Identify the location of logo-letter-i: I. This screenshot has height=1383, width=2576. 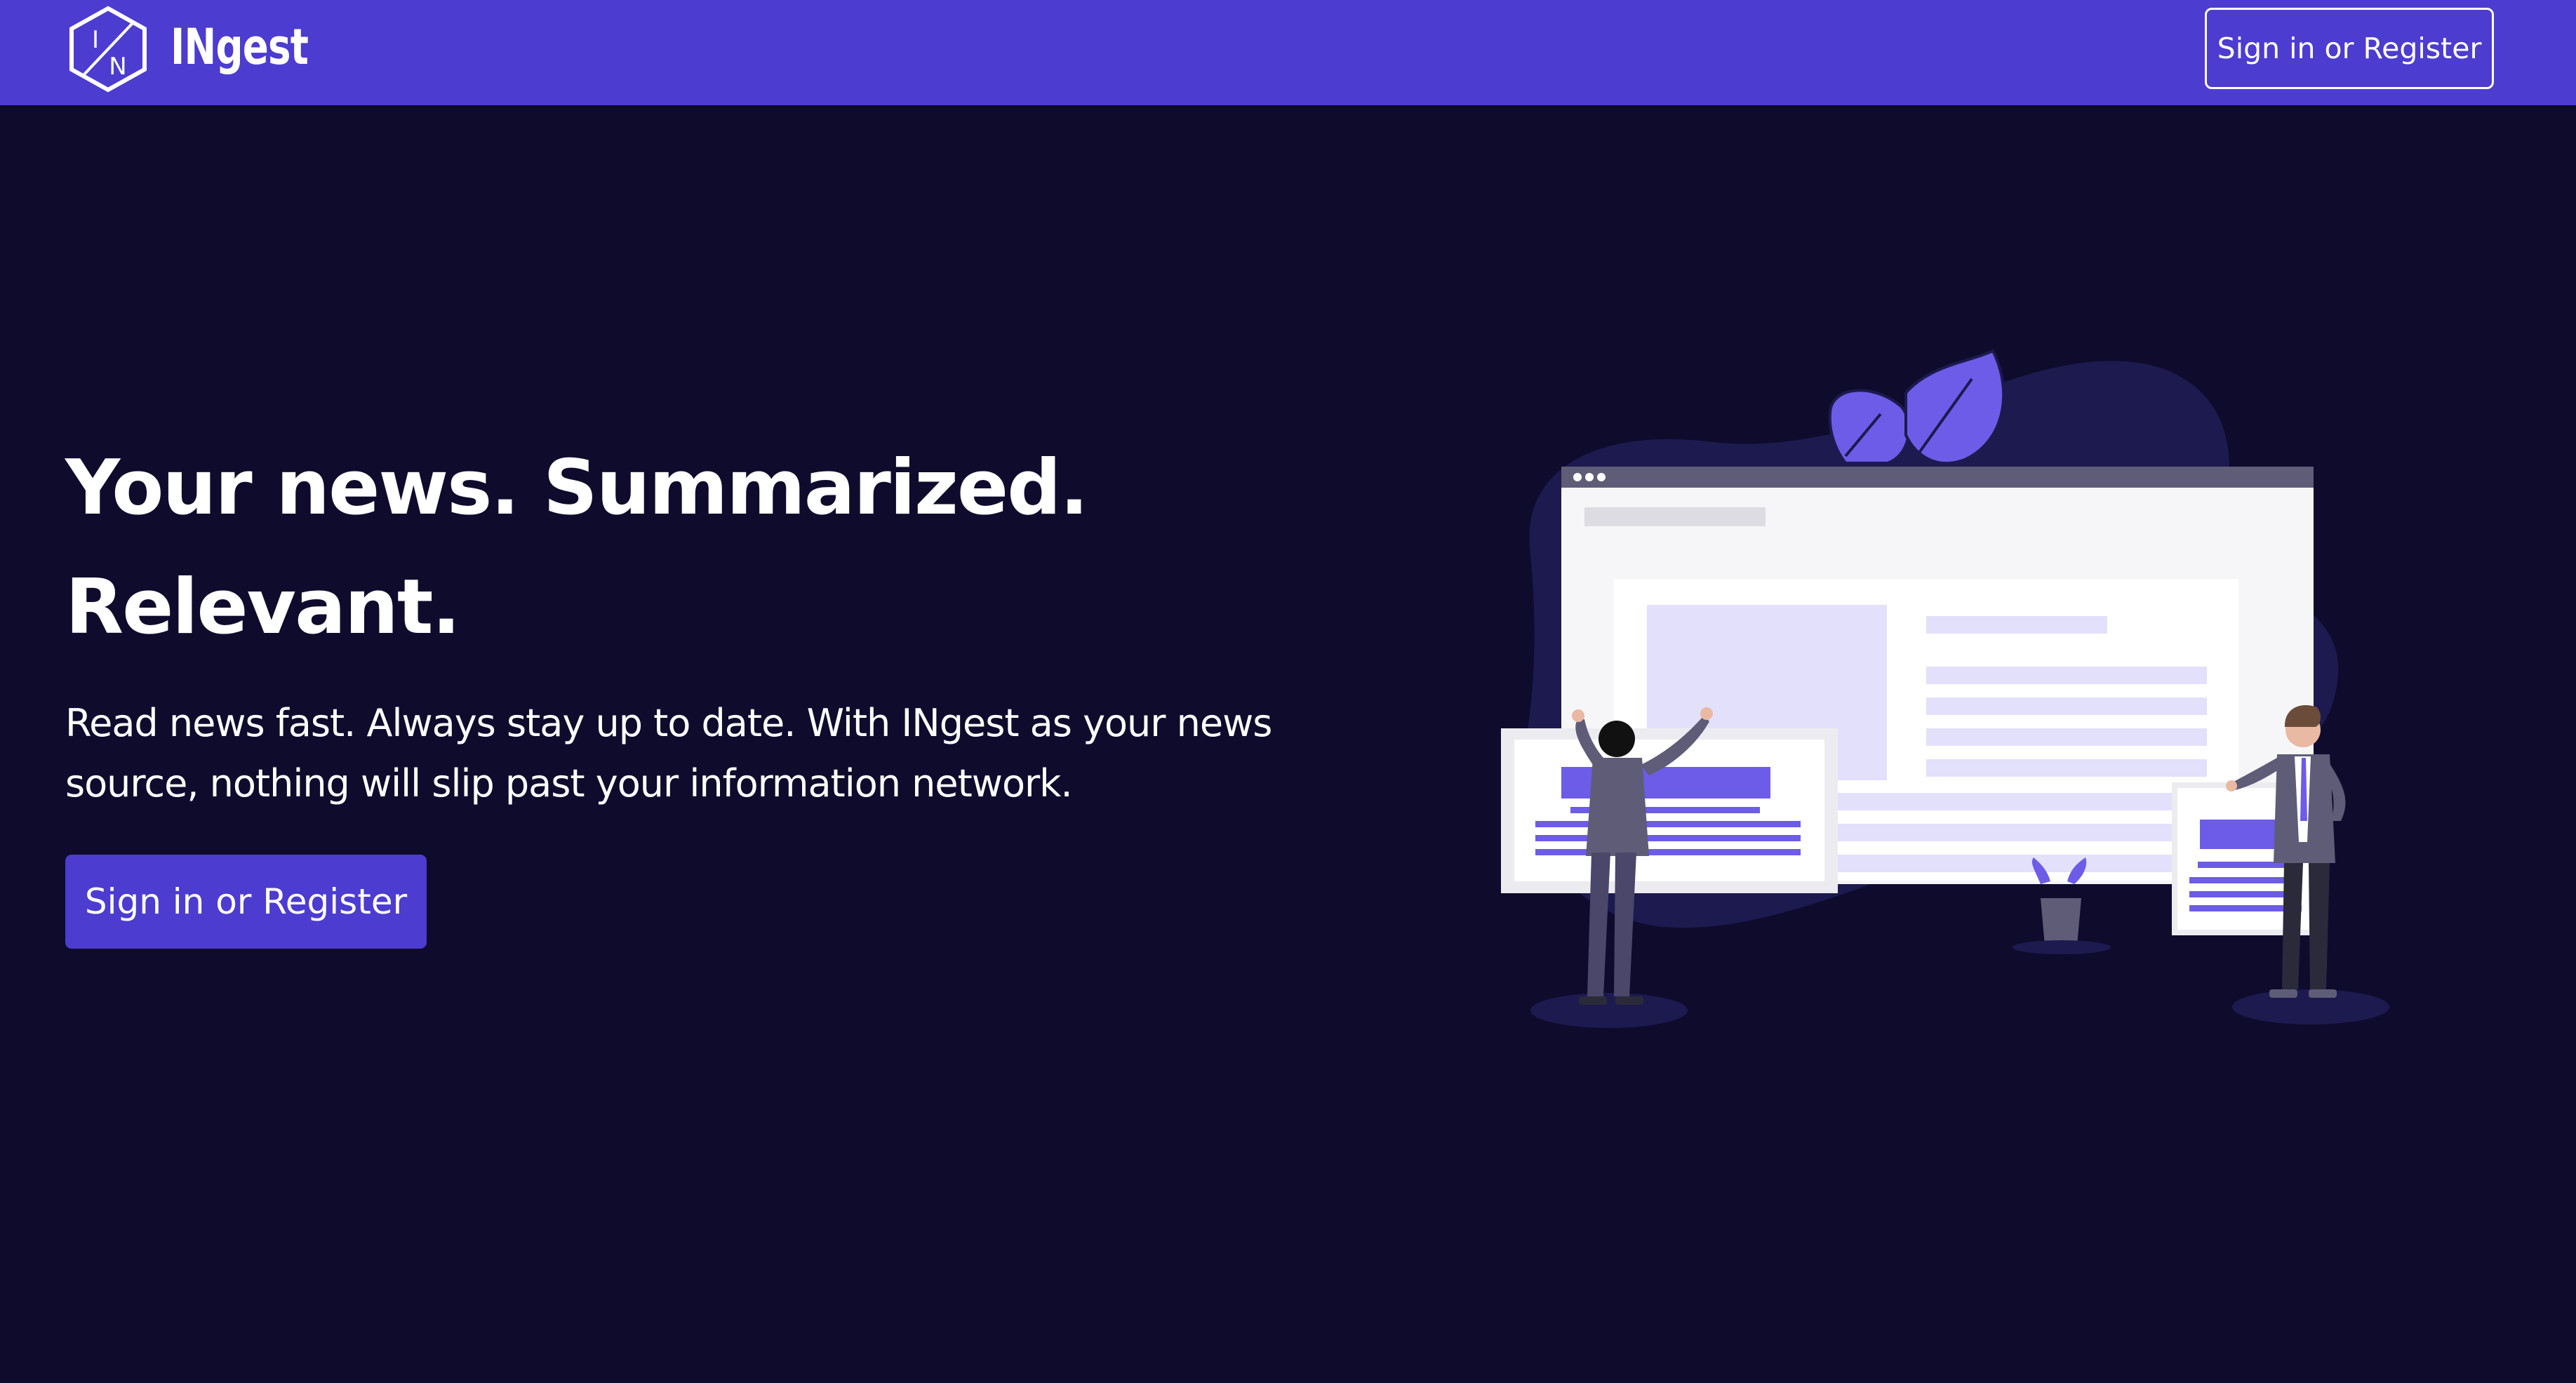
(96, 40).